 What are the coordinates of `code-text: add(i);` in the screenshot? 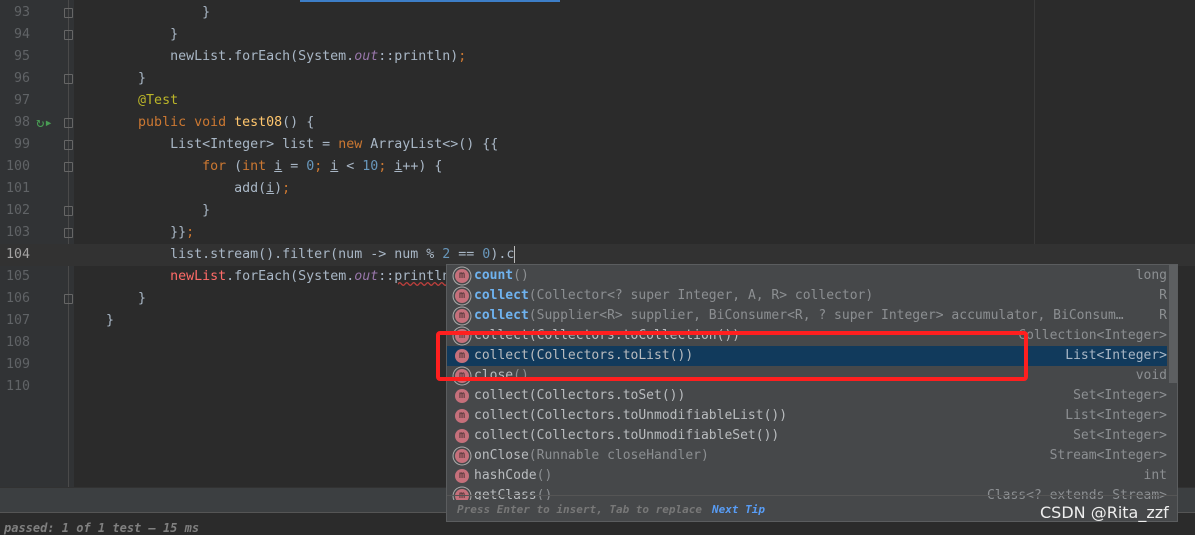 It's located at (182, 189).